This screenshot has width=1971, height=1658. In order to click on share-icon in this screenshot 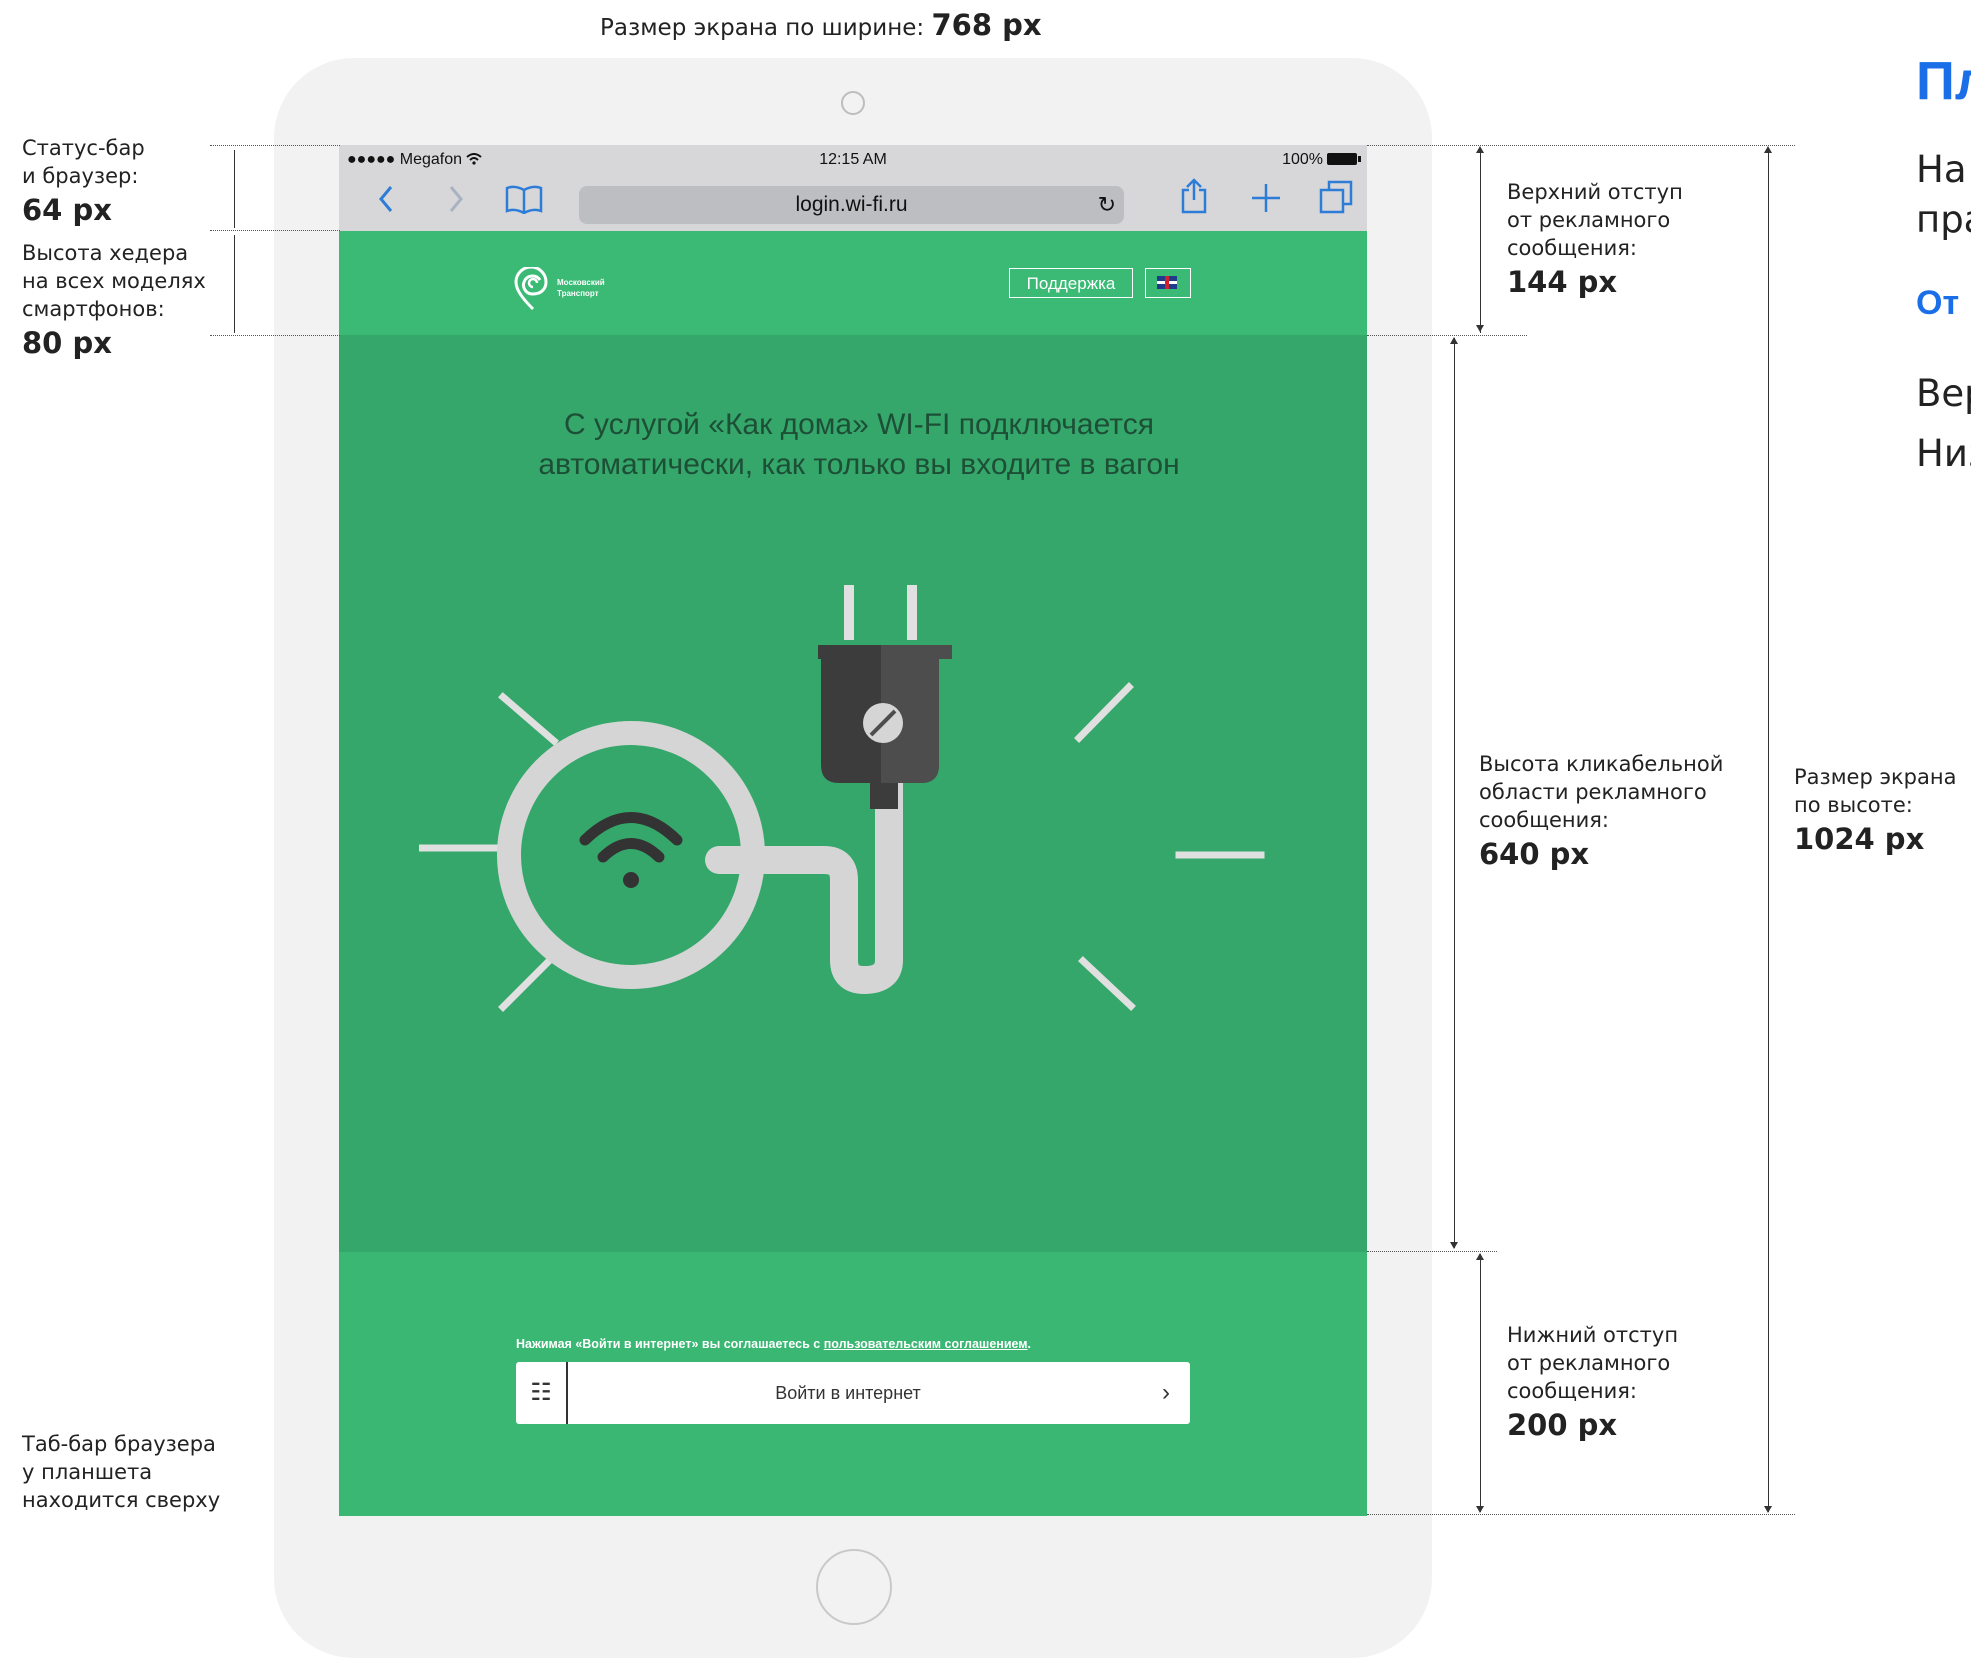, I will do `click(1194, 203)`.